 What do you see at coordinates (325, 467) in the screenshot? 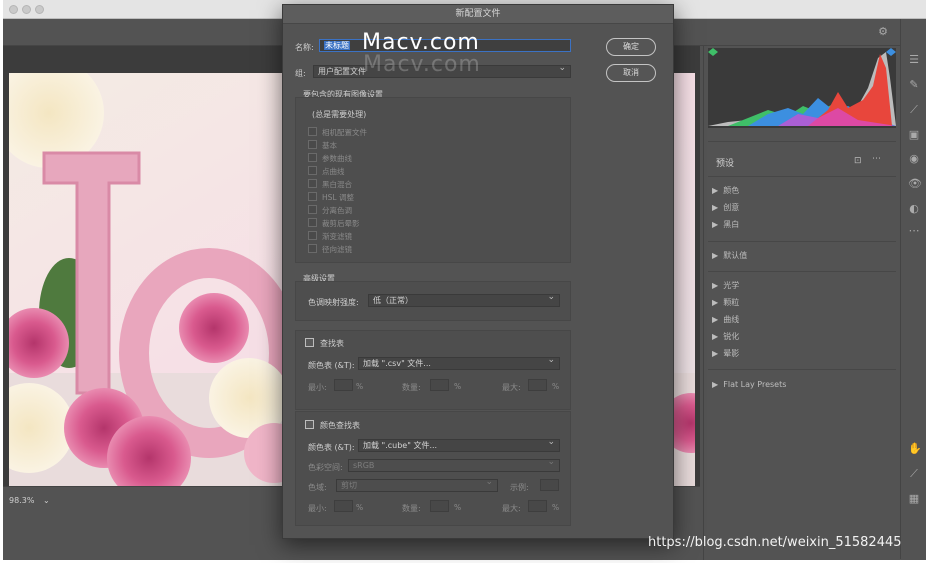
I see `color-space-label: 色彩空间:` at bounding box center [325, 467].